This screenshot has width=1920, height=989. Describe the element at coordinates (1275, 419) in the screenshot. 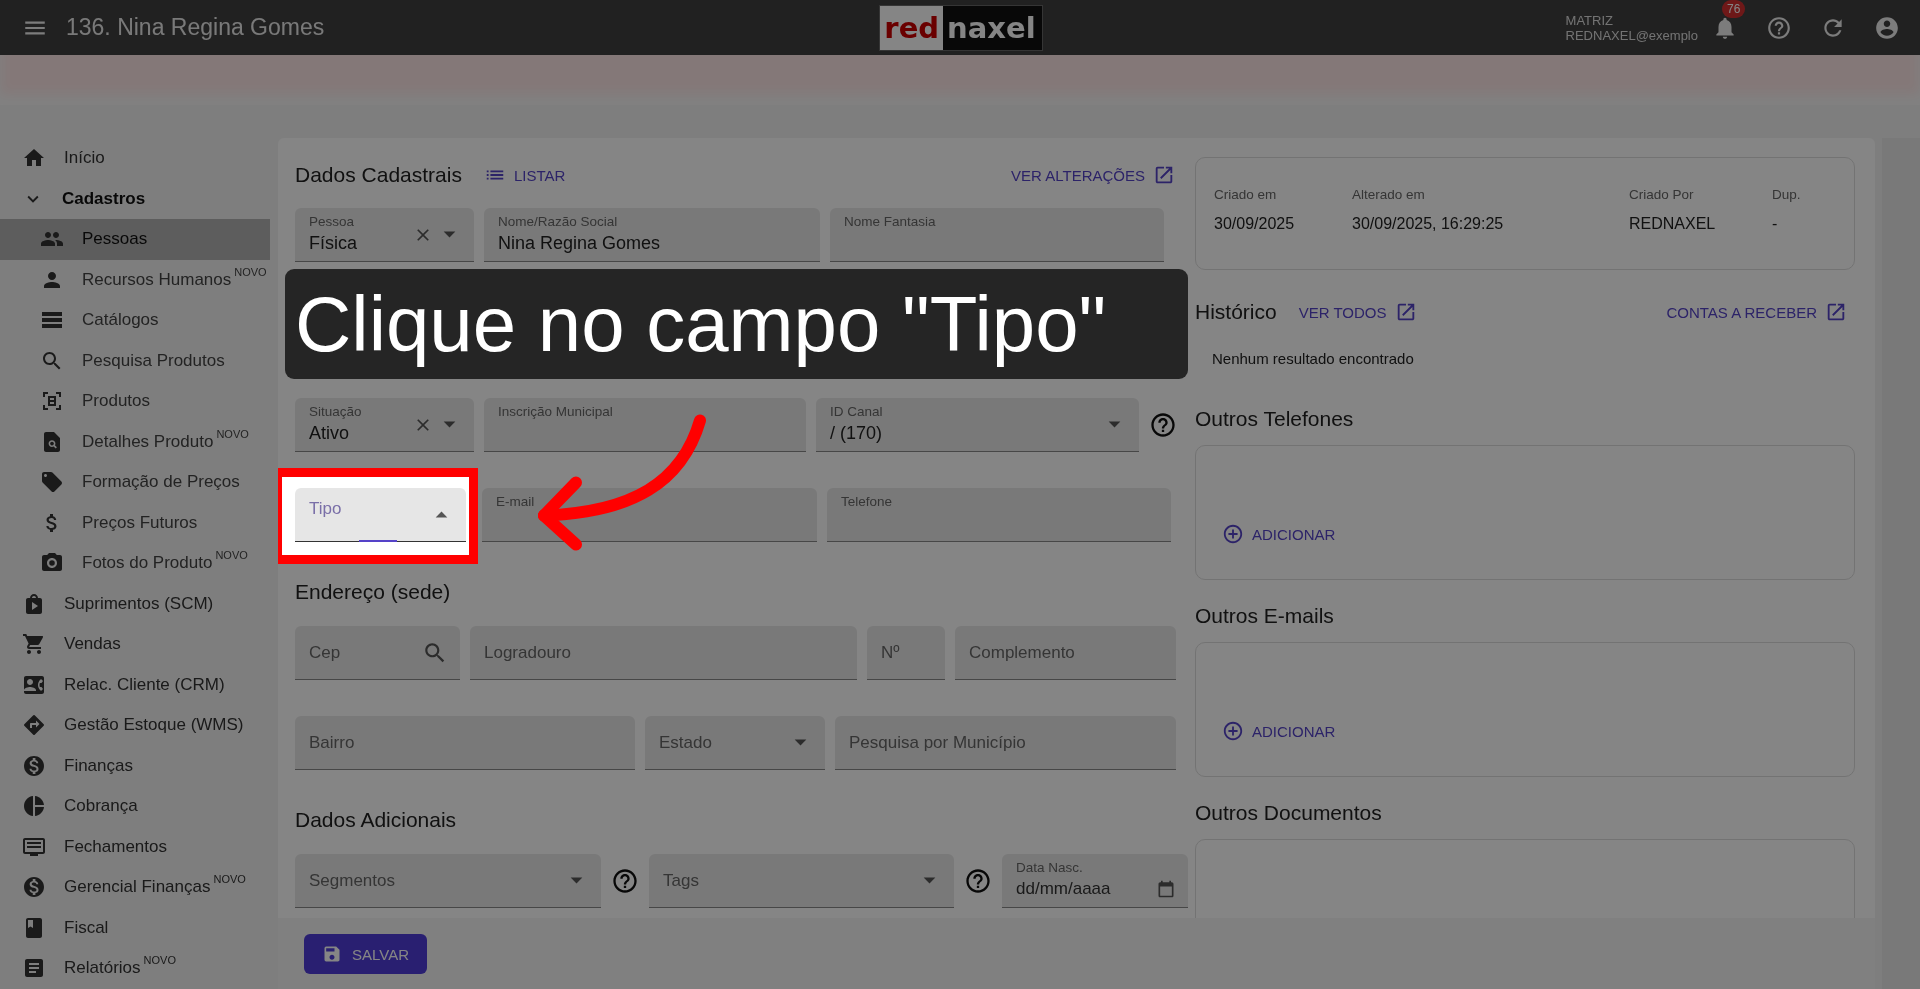

I see `section-title: Outros Telefones` at that location.